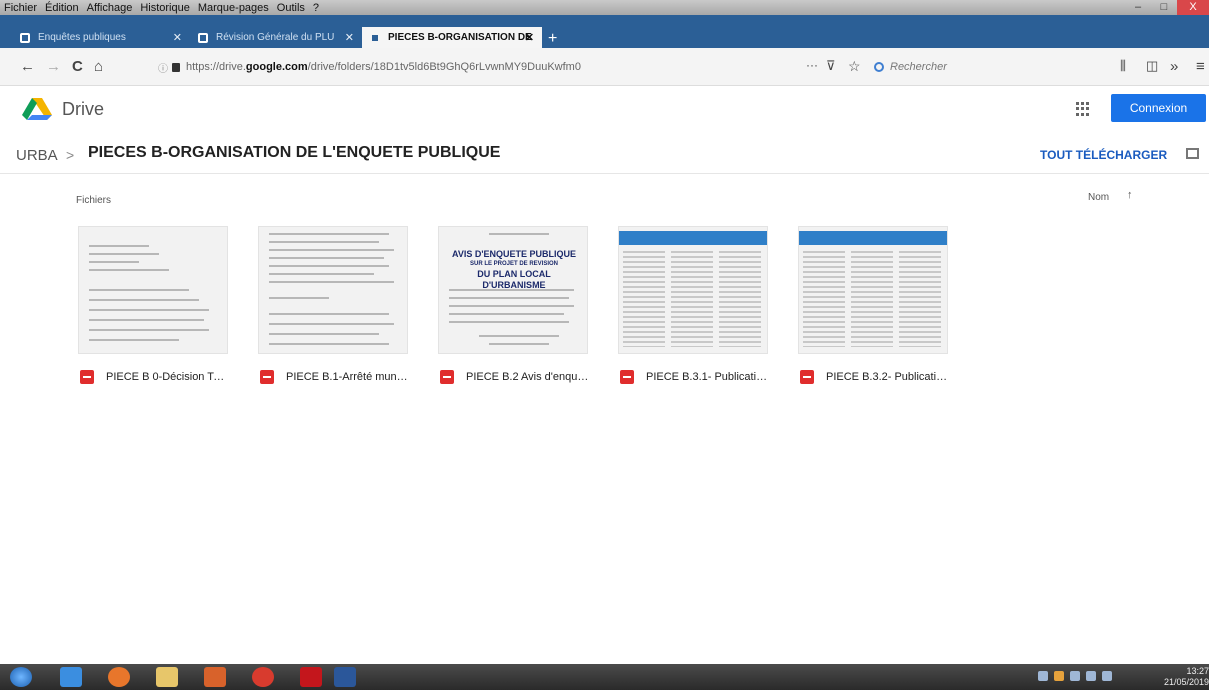  What do you see at coordinates (71, 677) in the screenshot?
I see `internet-explorer-icon` at bounding box center [71, 677].